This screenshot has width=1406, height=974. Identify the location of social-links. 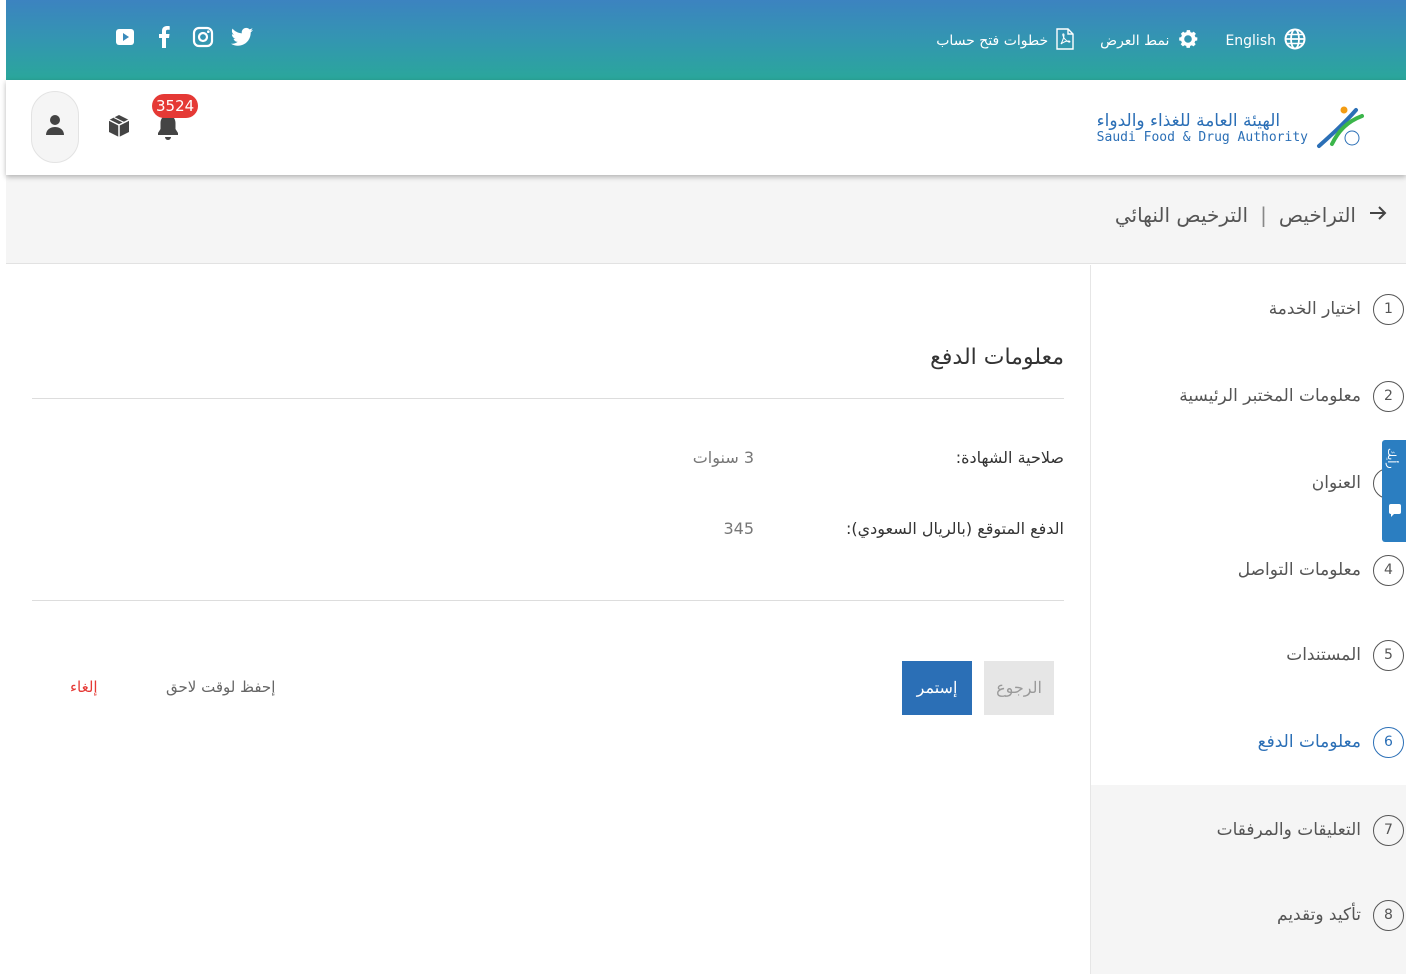
(183, 37).